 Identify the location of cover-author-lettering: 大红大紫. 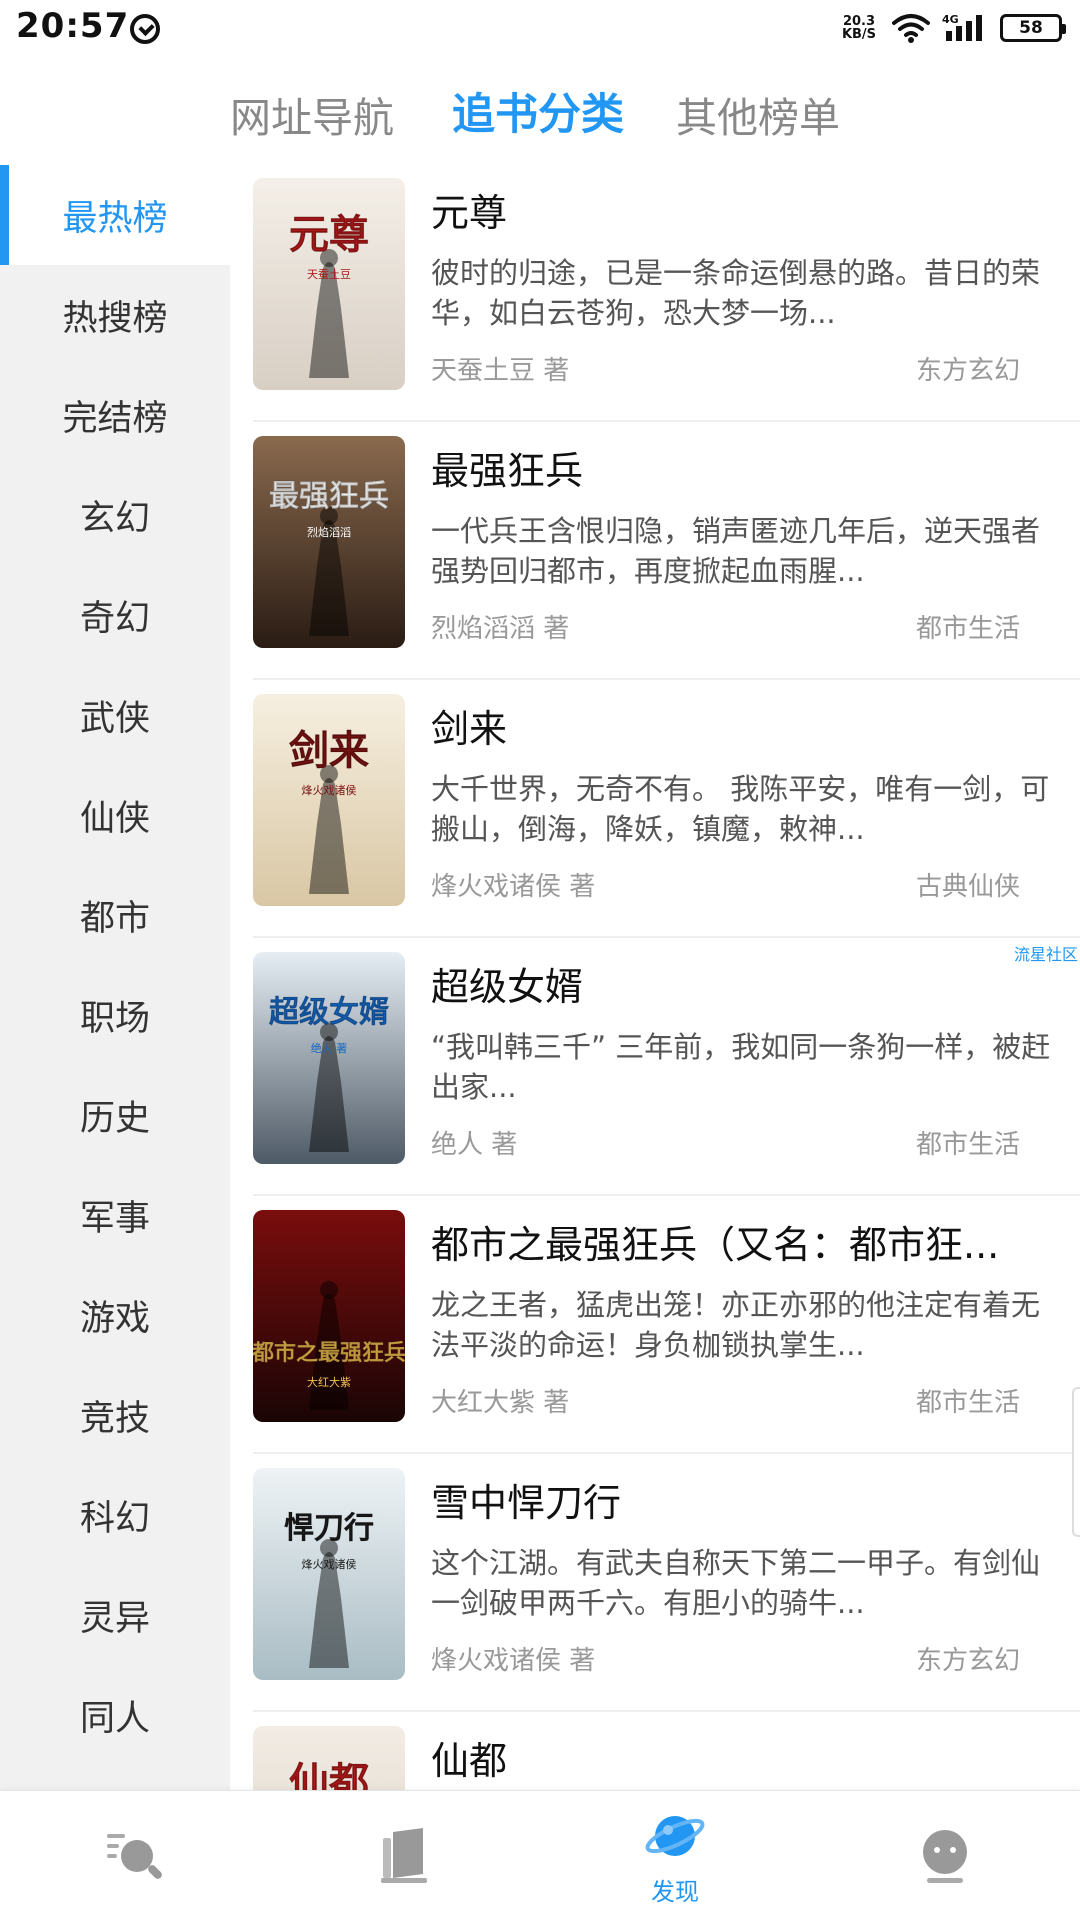
(329, 1382).